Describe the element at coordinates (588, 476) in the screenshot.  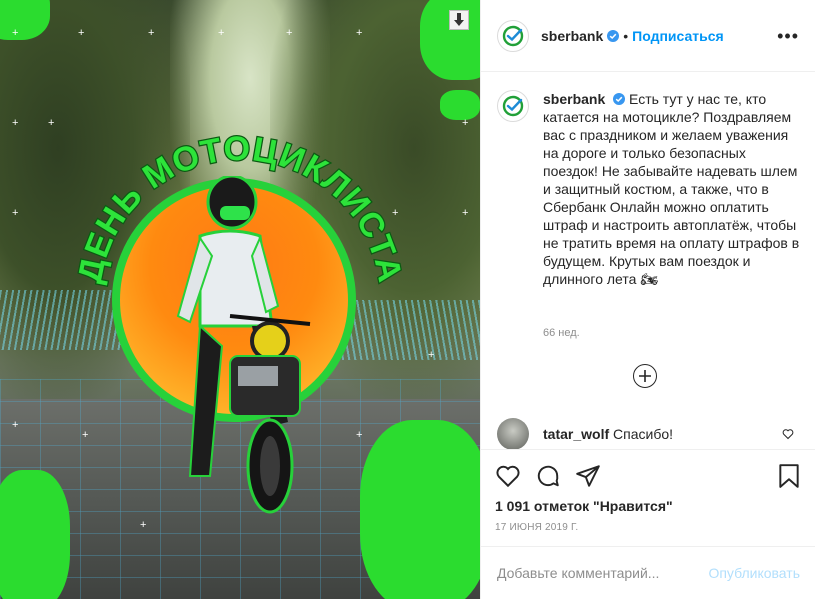
I see `paper-plane-icon` at that location.